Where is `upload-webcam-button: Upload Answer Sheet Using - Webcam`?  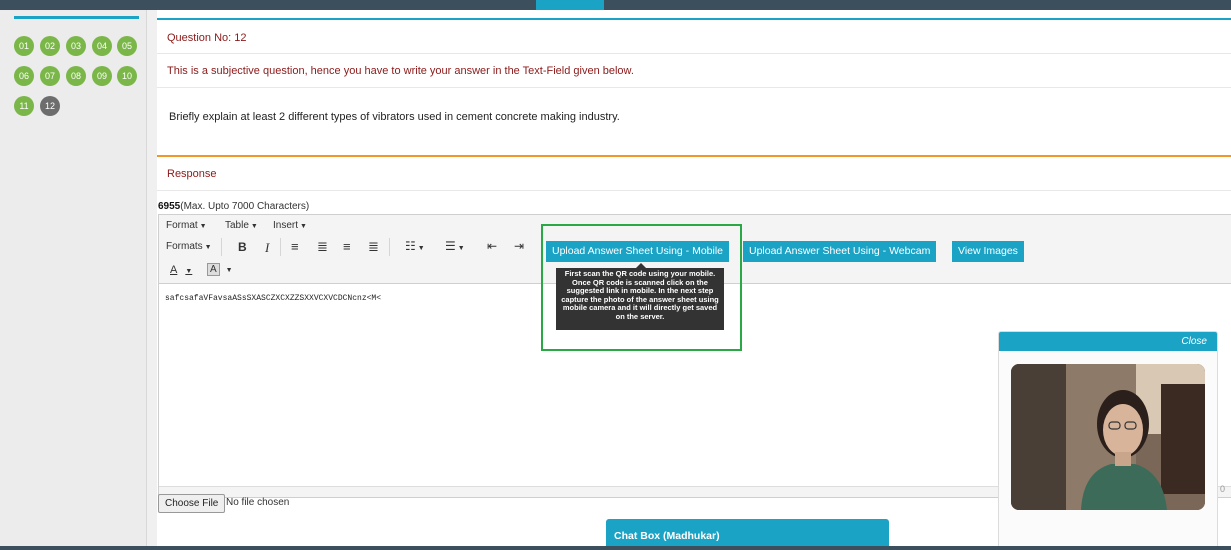 upload-webcam-button: Upload Answer Sheet Using - Webcam is located at coordinates (840, 251).